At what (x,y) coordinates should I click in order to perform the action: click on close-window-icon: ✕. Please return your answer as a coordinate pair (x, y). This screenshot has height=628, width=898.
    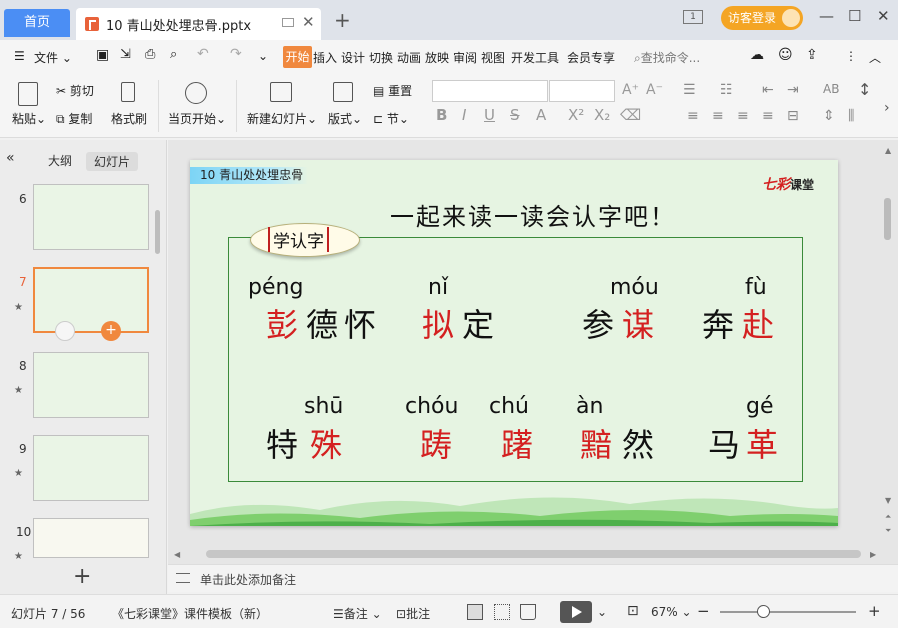
    Looking at the image, I should click on (883, 16).